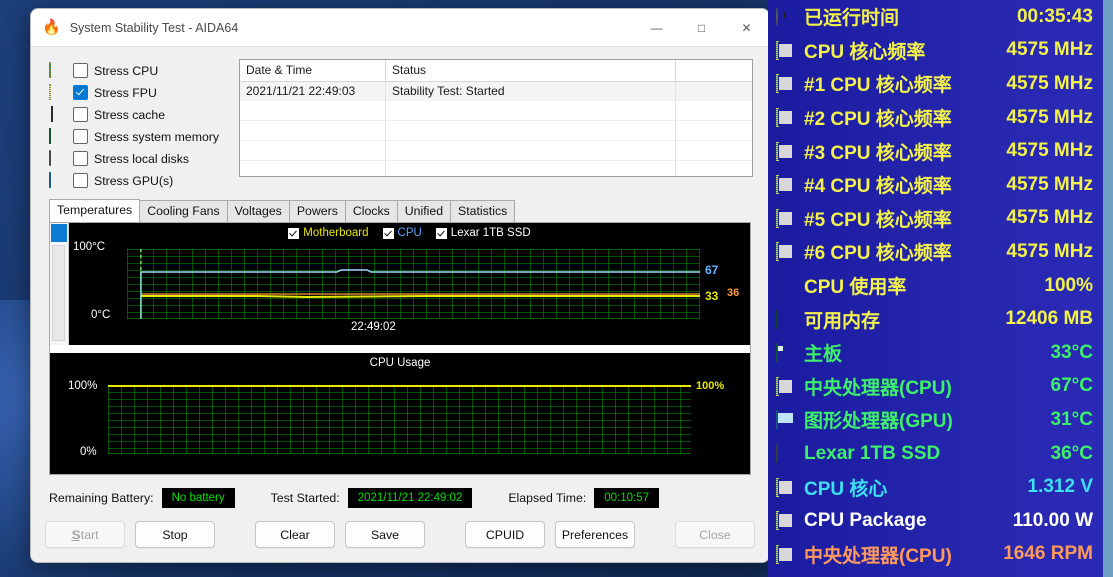 The image size is (1113, 577). I want to click on log-column-status: Status, so click(531, 70).